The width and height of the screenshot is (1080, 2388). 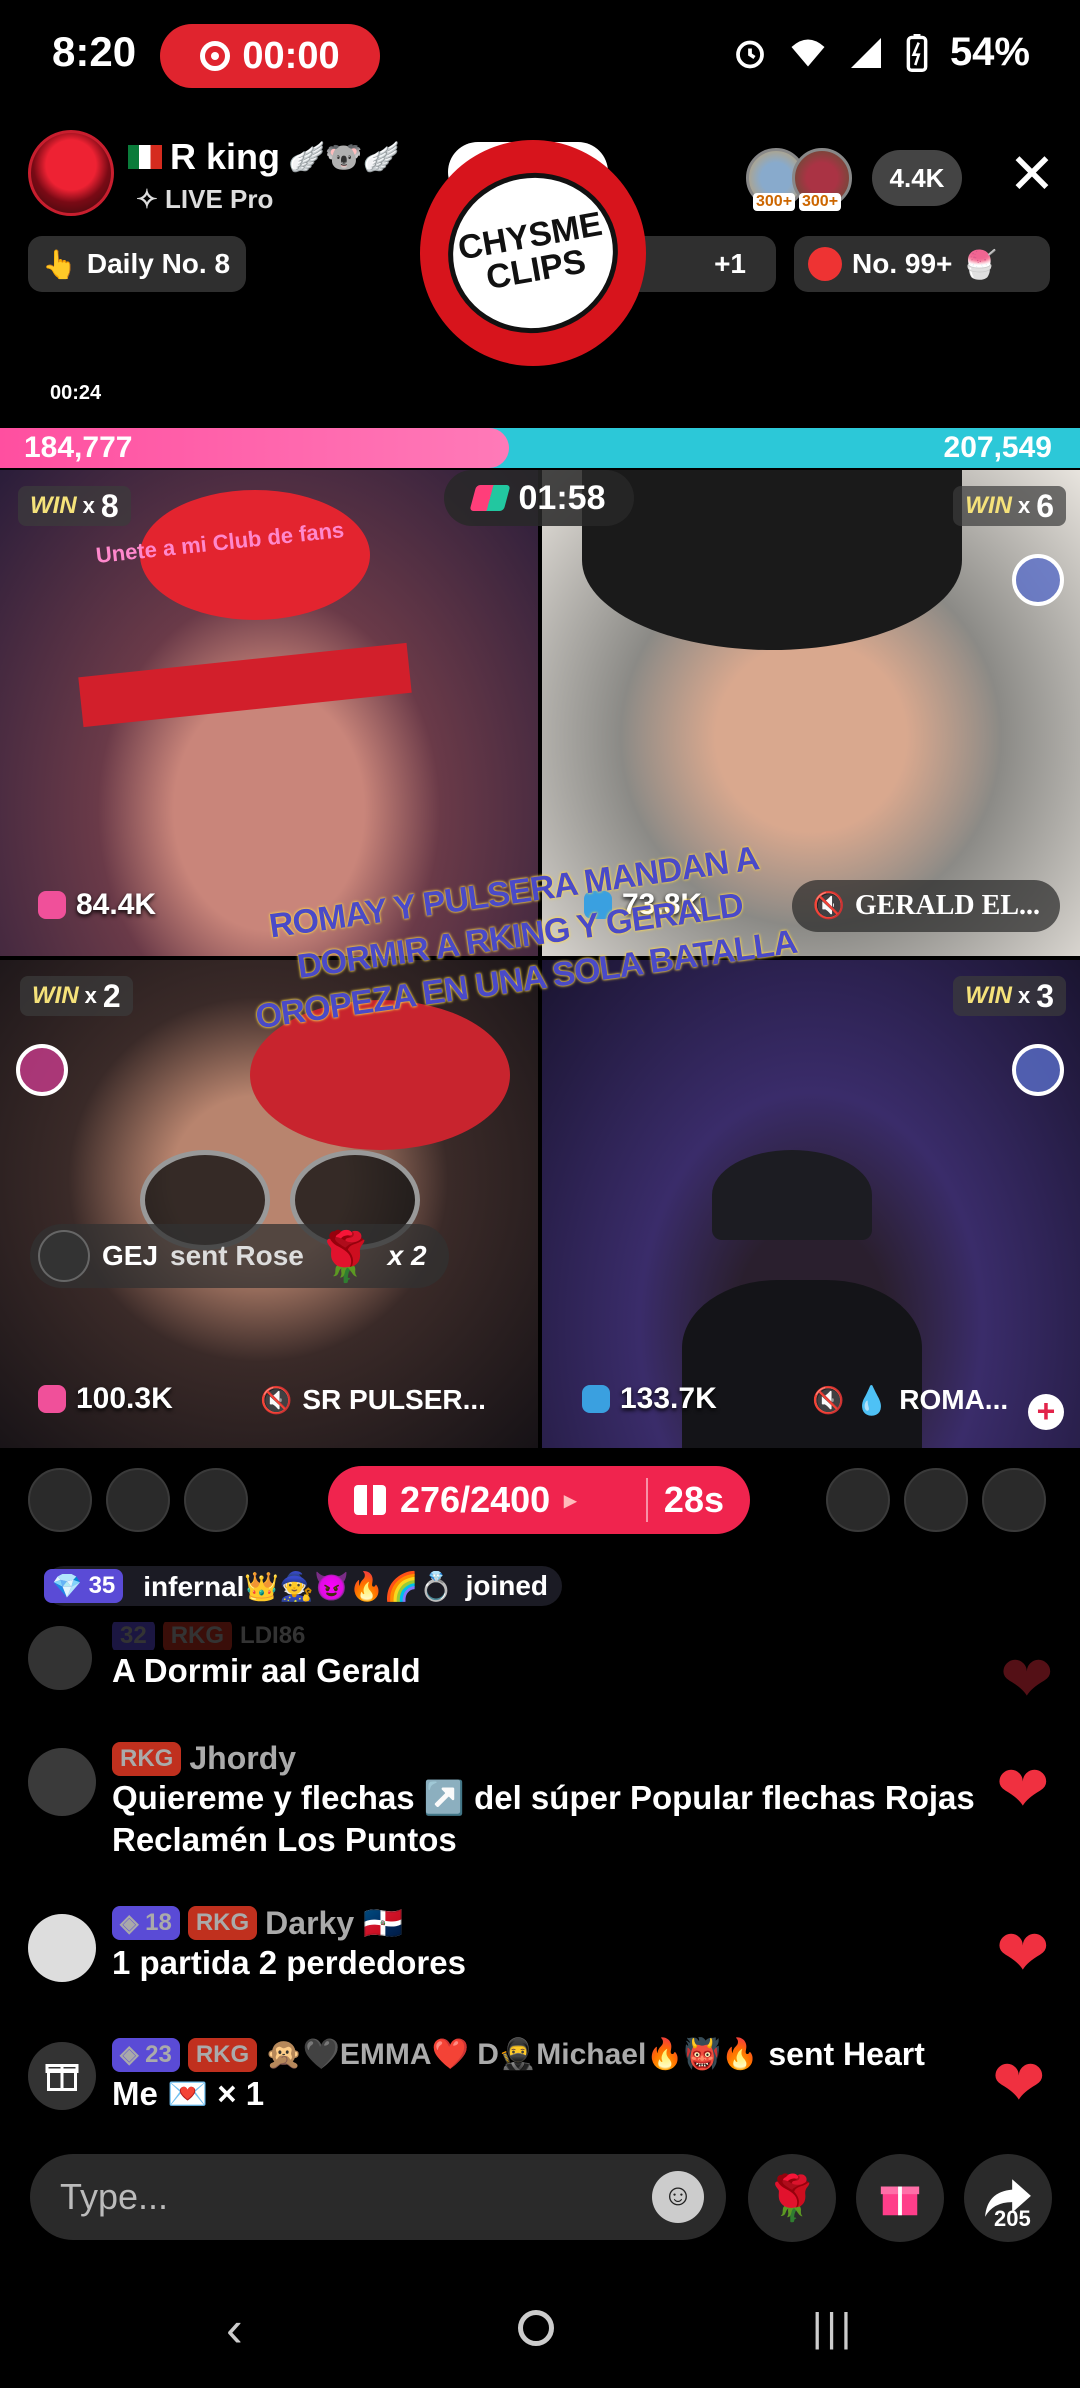 I want to click on gift-goal-pill: 276/2400 ▸ 28s, so click(x=539, y=1500).